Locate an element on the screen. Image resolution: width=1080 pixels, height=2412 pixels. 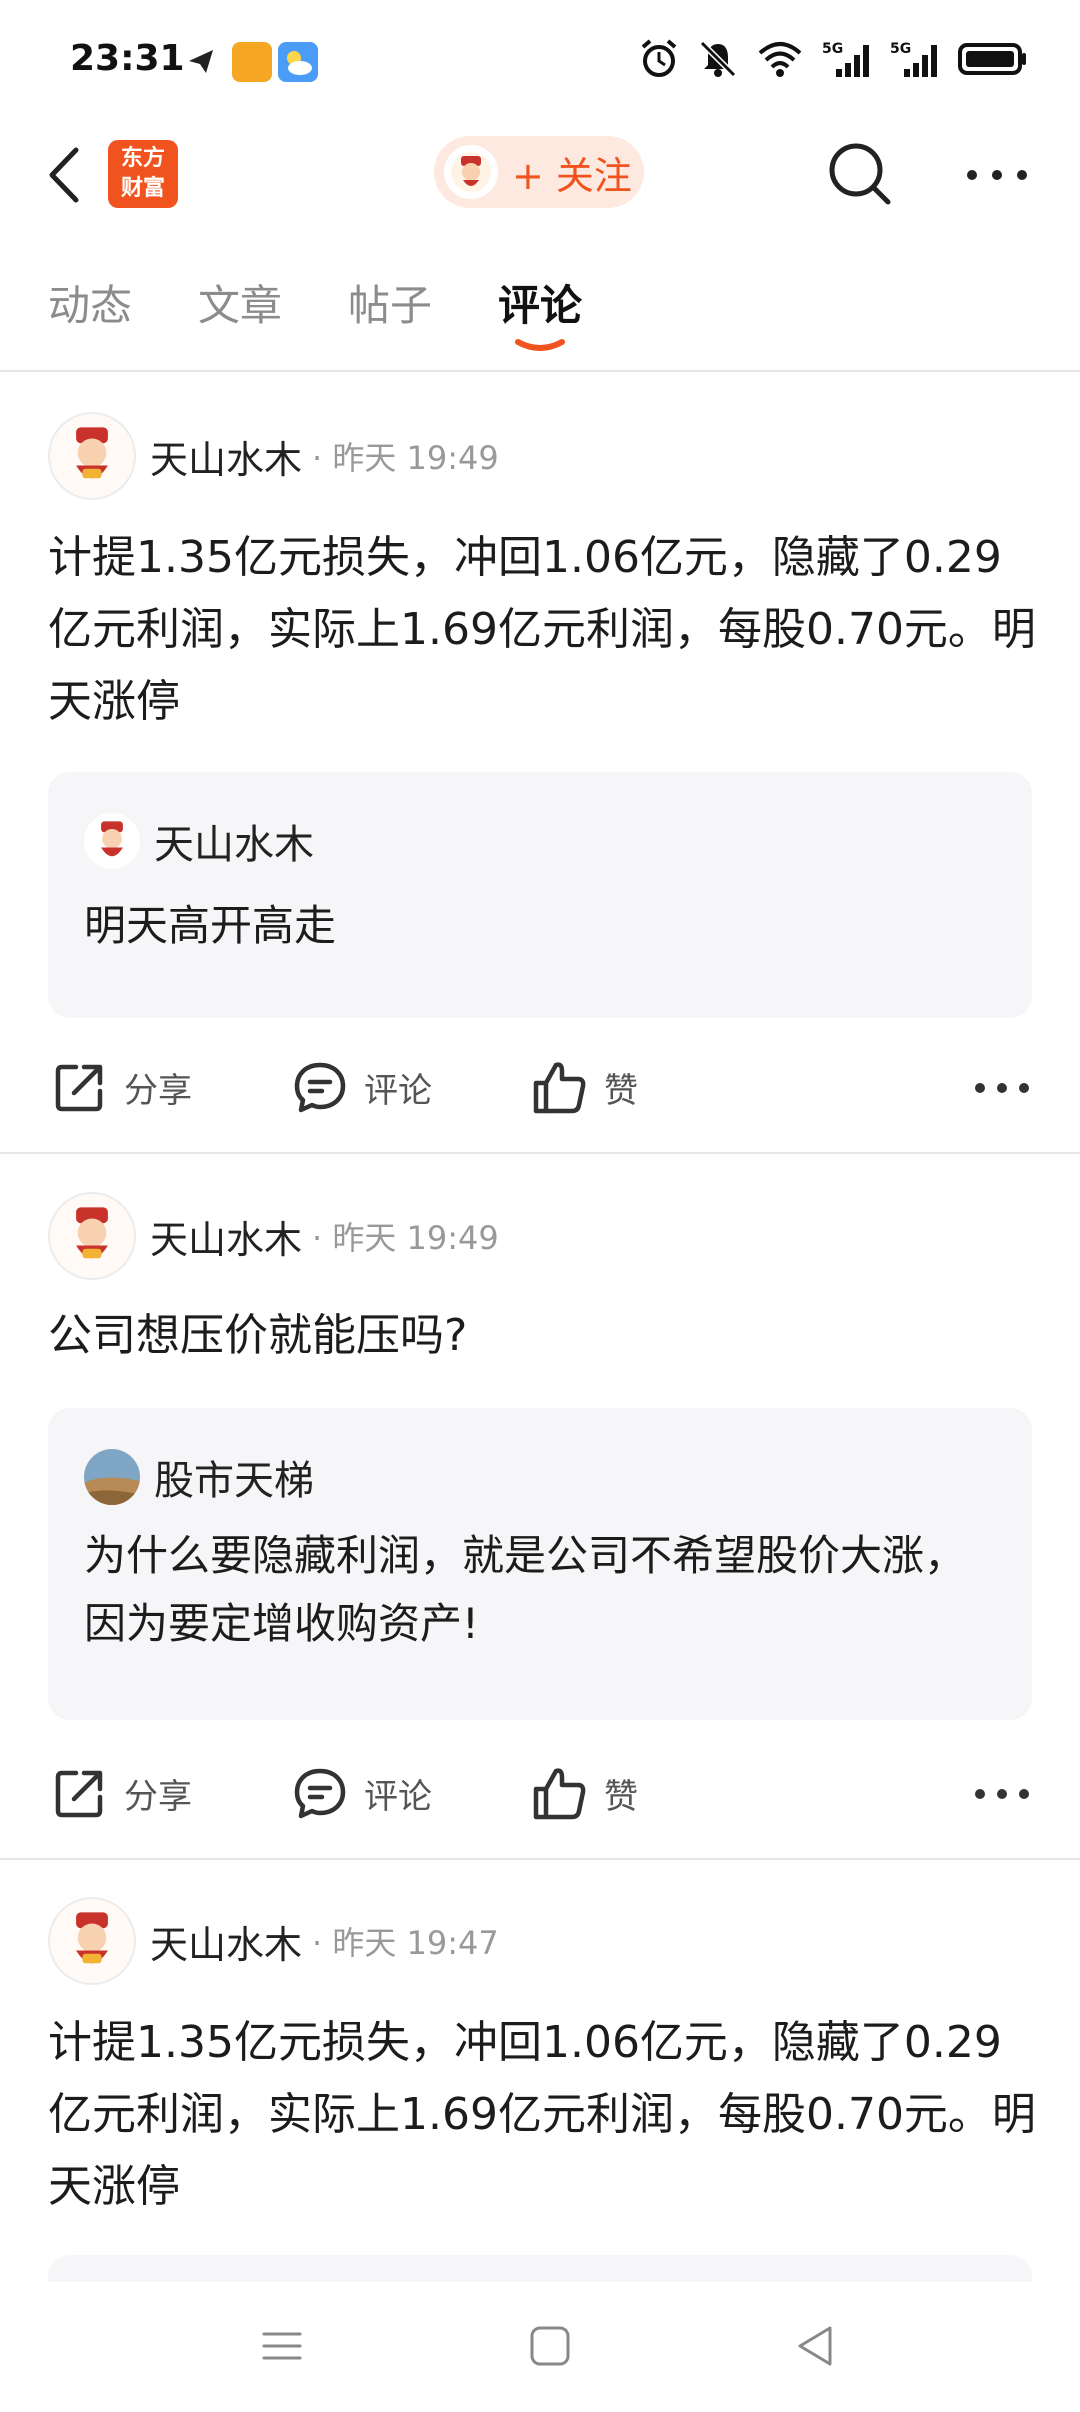
system-nav-bar is located at coordinates (540, 2347).